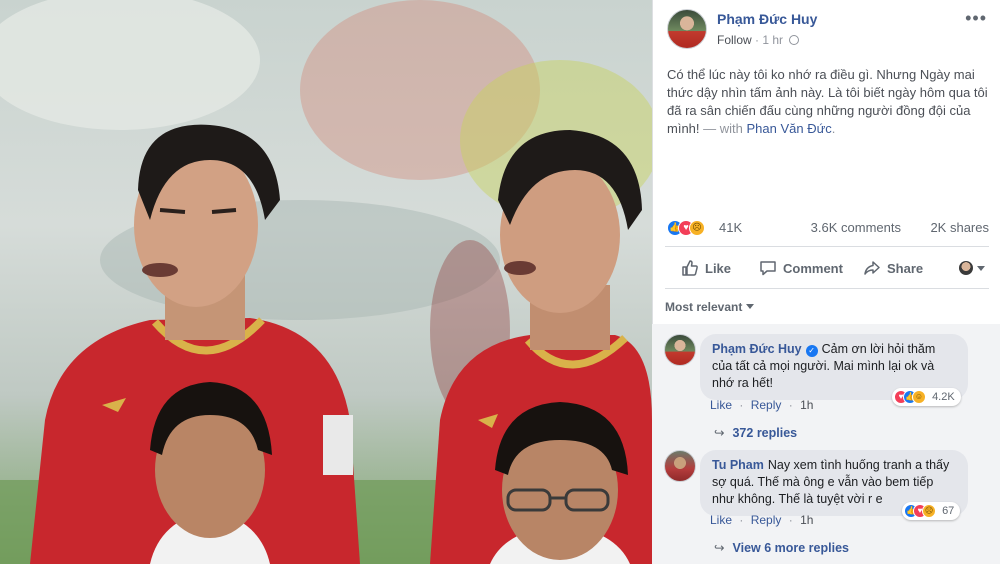 The width and height of the screenshot is (1000, 564). What do you see at coordinates (690, 268) in the screenshot?
I see `thumbs-up-icon` at bounding box center [690, 268].